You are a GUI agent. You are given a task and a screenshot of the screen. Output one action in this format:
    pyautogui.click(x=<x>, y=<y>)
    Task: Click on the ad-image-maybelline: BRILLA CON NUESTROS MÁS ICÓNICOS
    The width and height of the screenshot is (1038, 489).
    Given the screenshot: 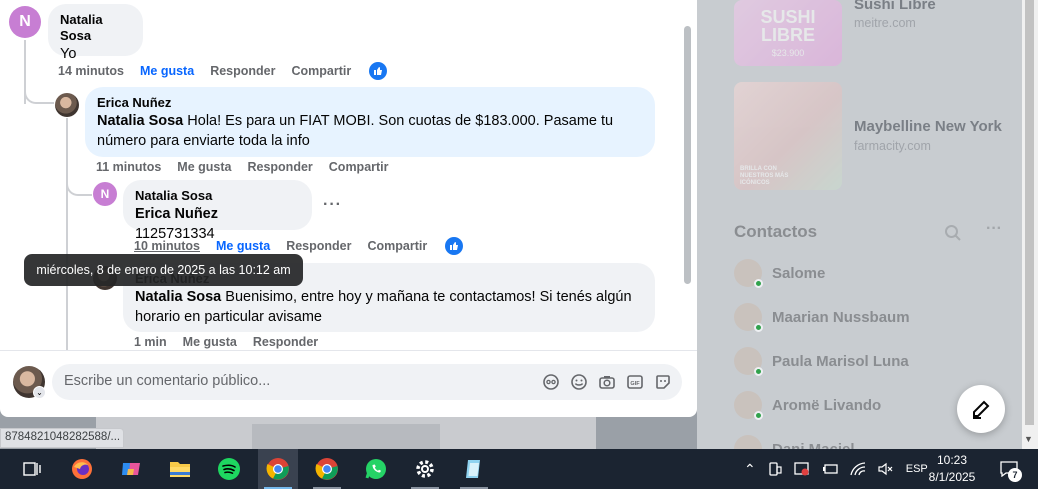 What is the action you would take?
    pyautogui.click(x=788, y=136)
    